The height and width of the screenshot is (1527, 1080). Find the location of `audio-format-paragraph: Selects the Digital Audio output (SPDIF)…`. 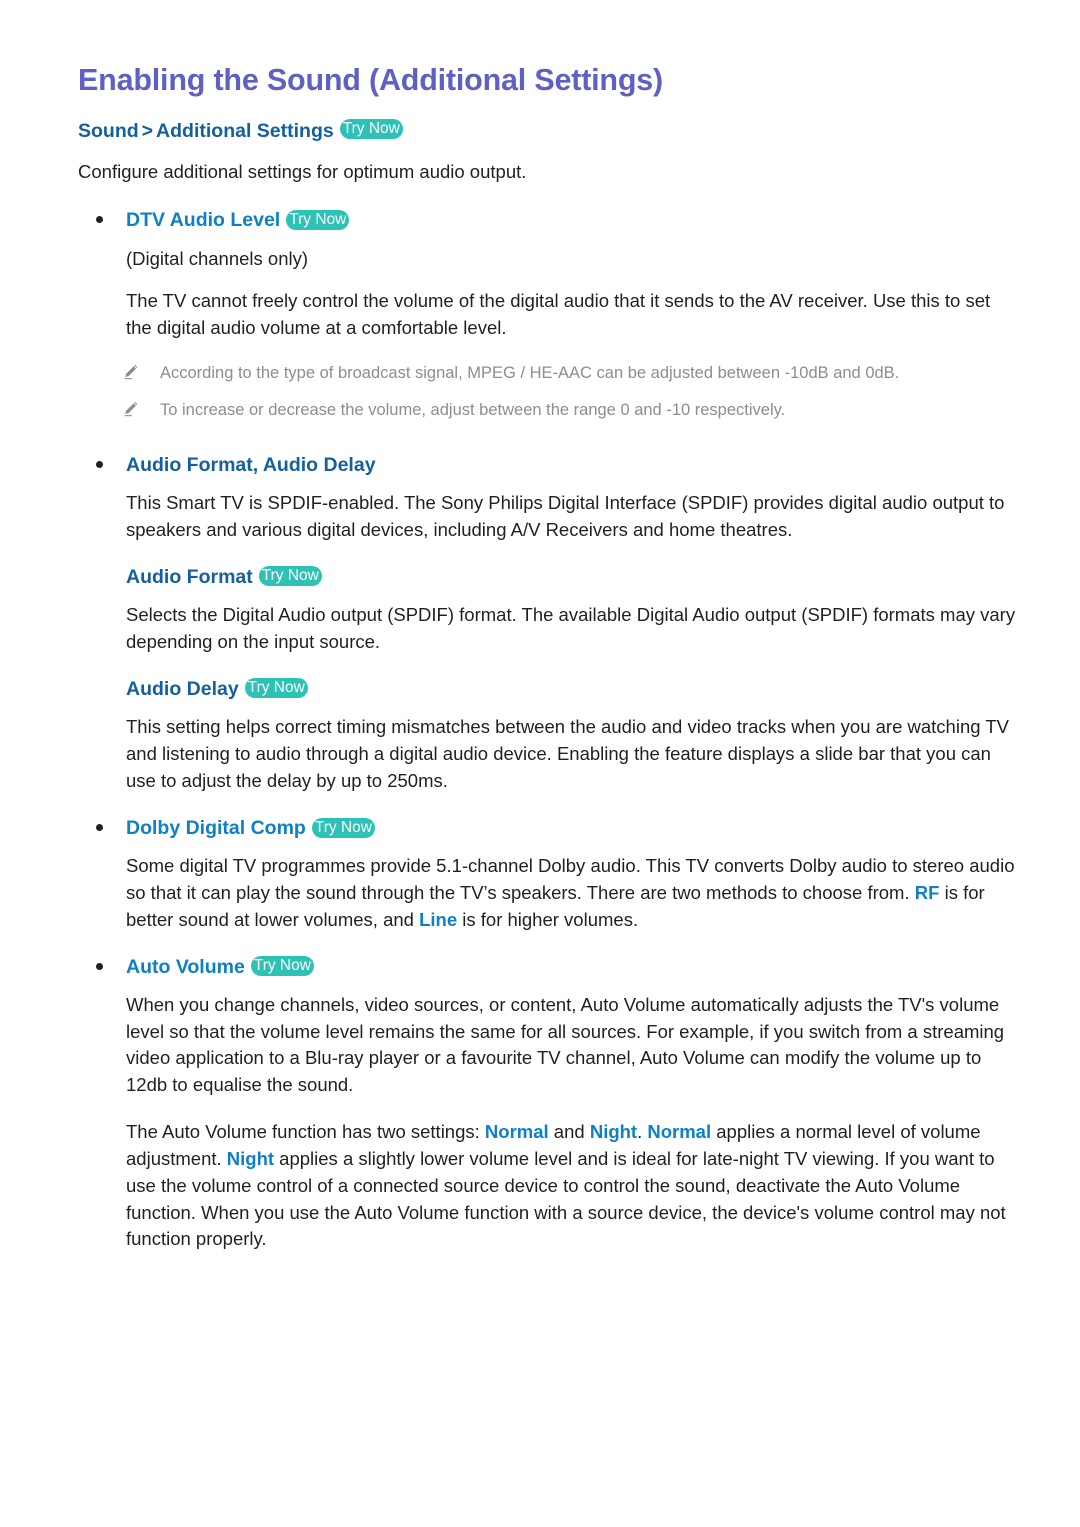

audio-format-paragraph: Selects the Digital Audio output (SPDIF)… is located at coordinates (571, 628).